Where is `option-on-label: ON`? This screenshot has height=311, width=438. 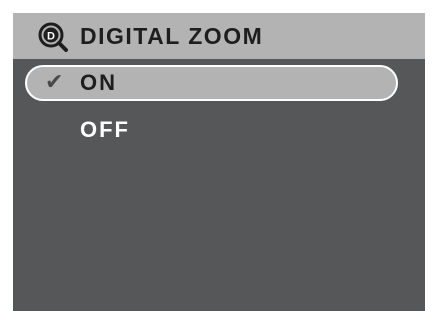
option-on-label: ON is located at coordinates (98, 82).